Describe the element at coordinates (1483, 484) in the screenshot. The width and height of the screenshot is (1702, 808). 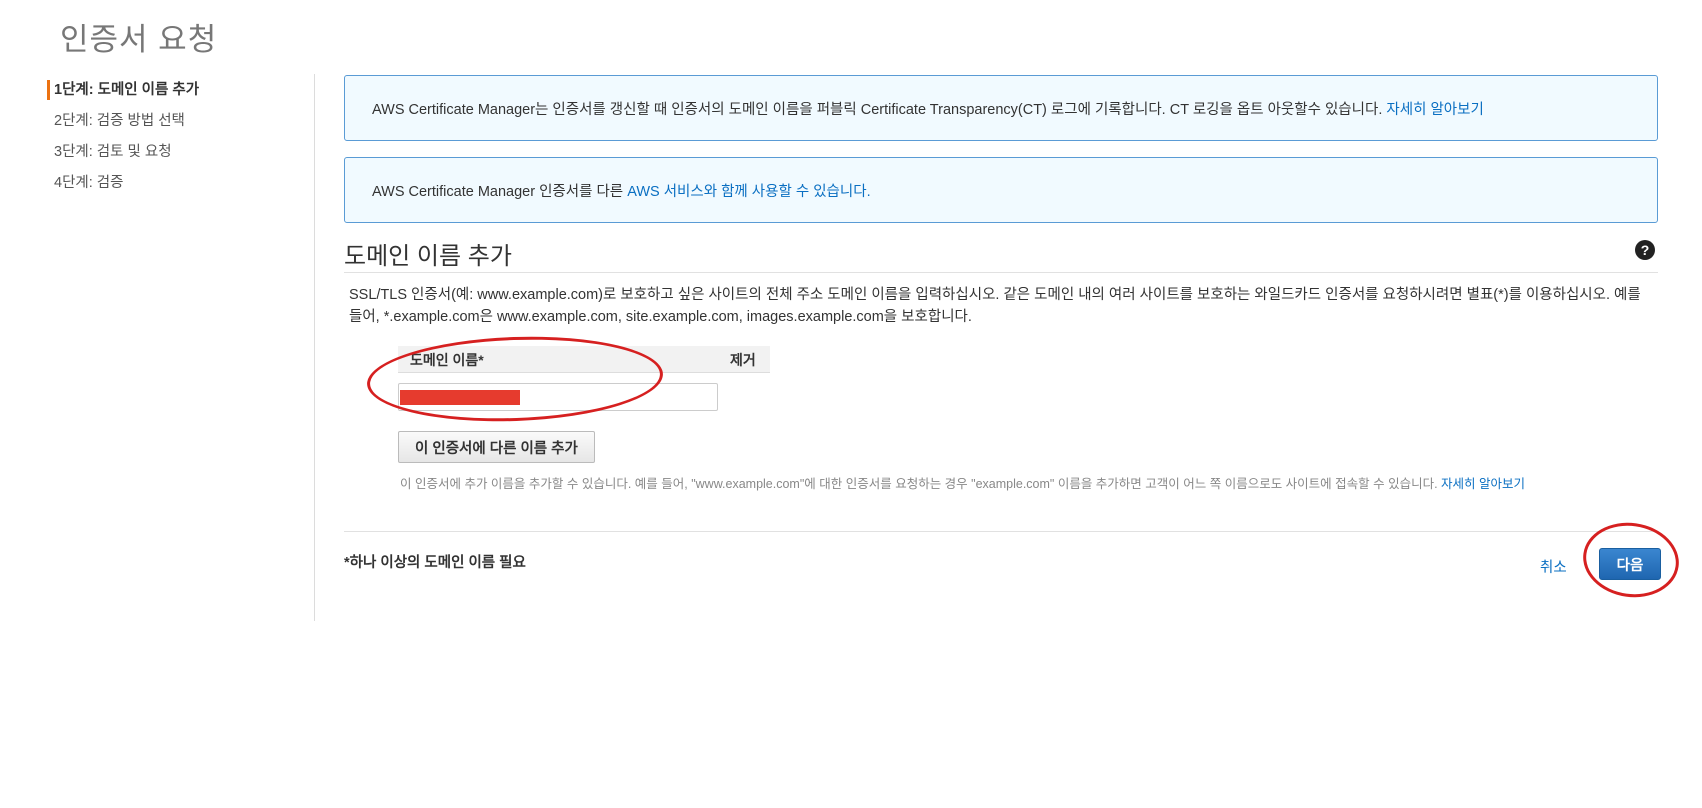
I see `hint-learn-more-link: 자세히 알아보기` at that location.